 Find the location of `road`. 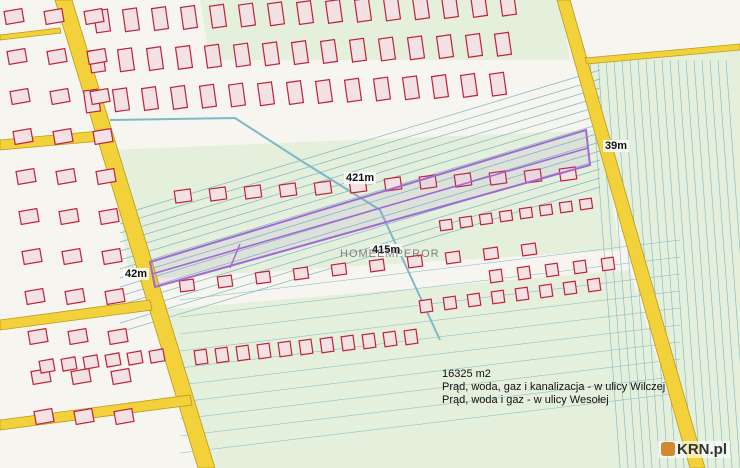

road is located at coordinates (31, 34).